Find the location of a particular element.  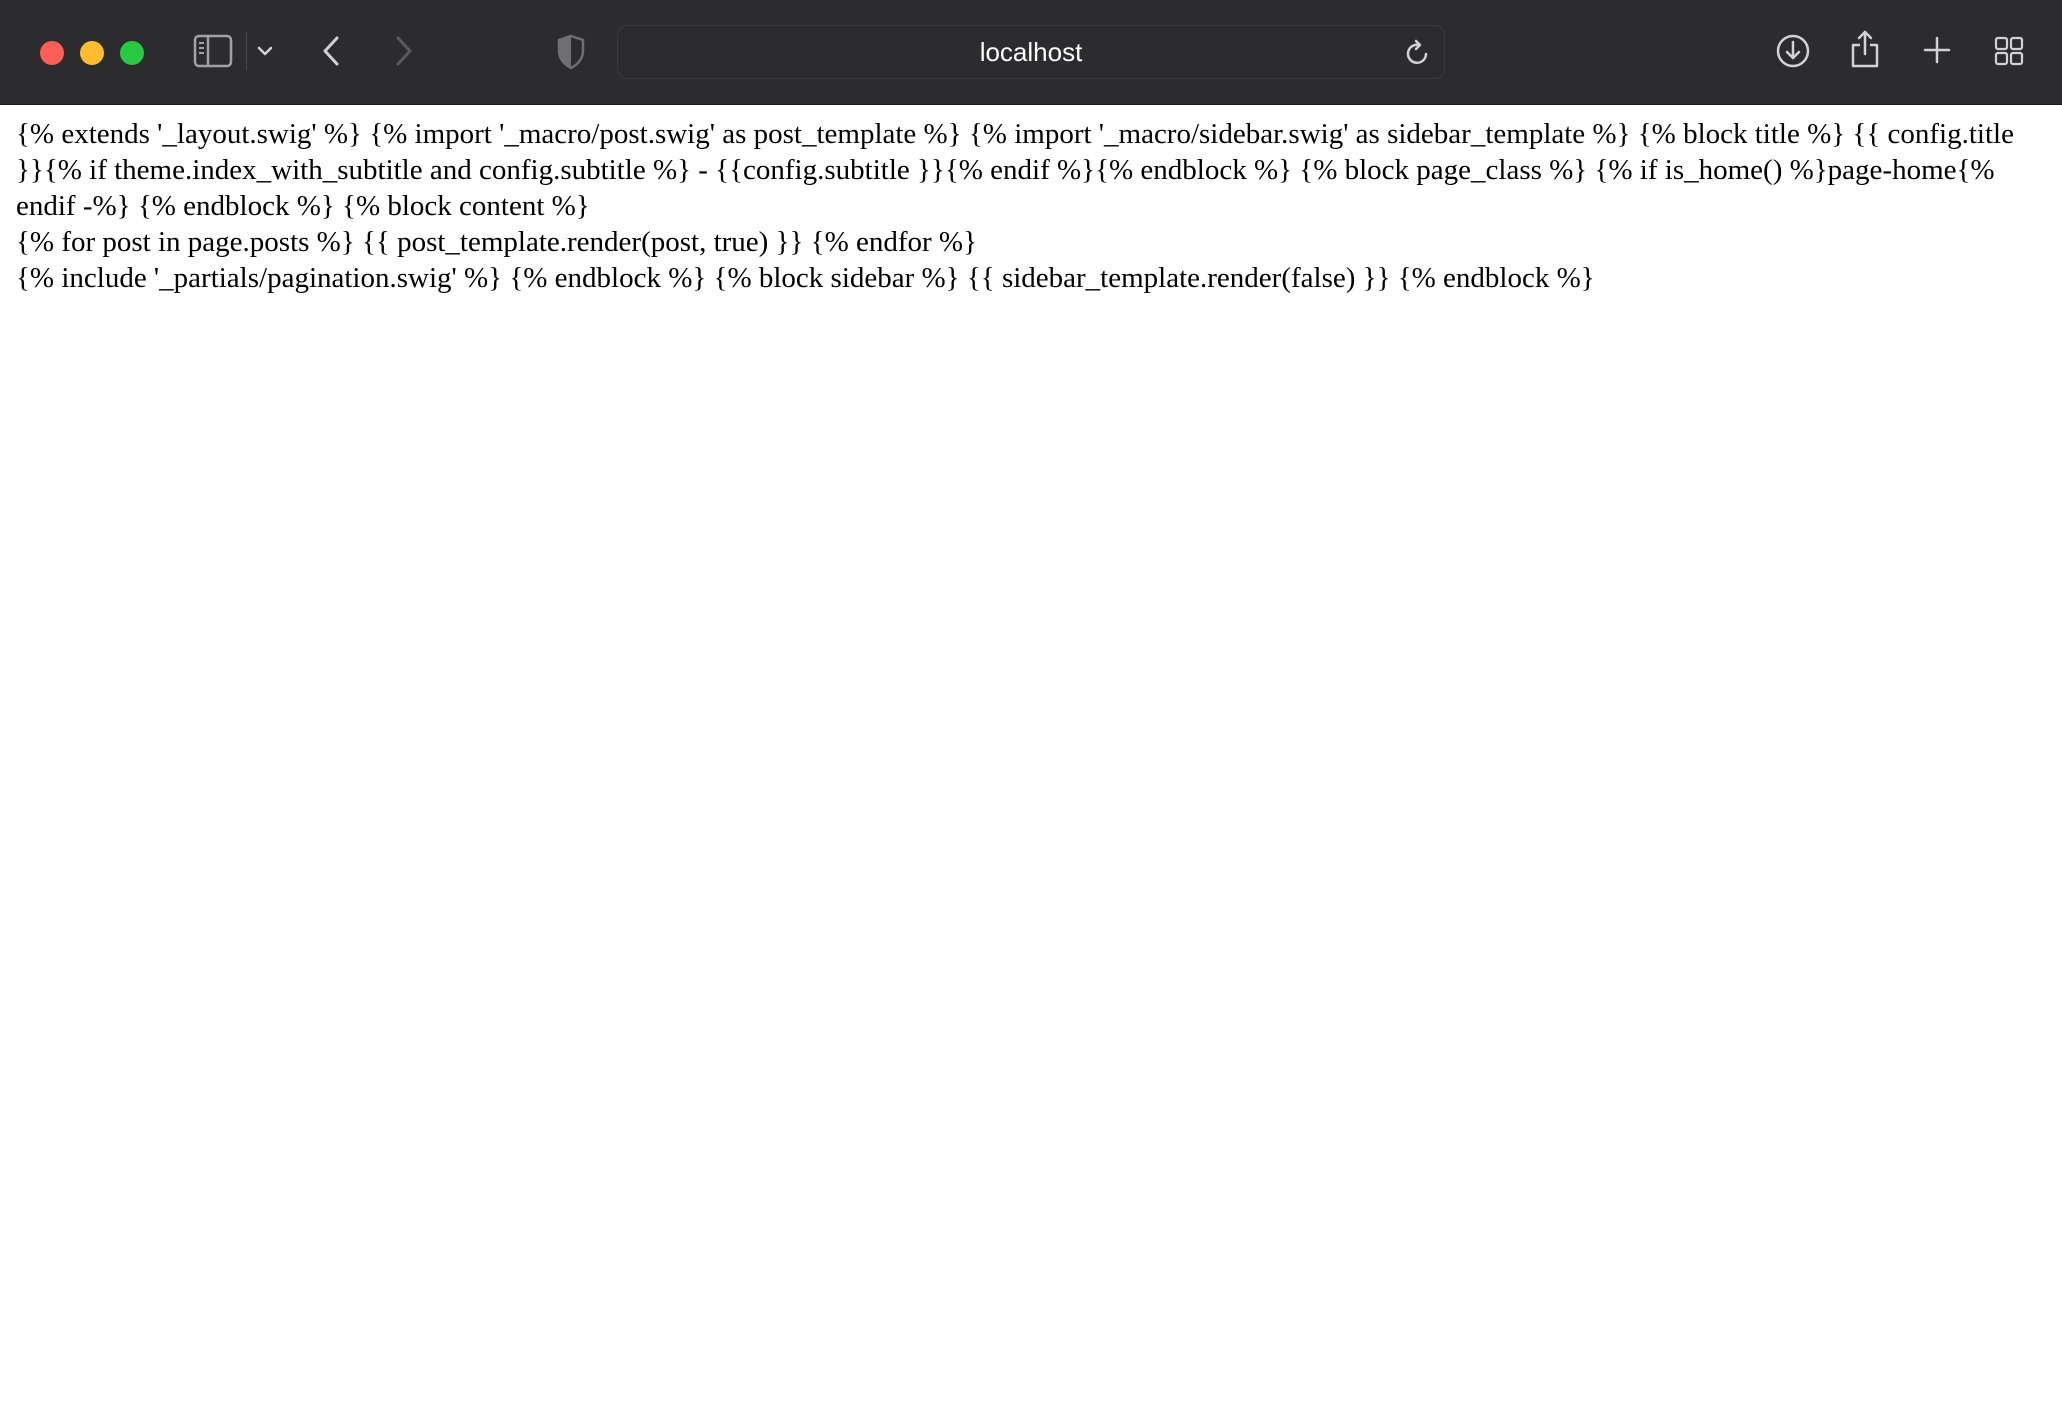

reload-icon is located at coordinates (1418, 53).